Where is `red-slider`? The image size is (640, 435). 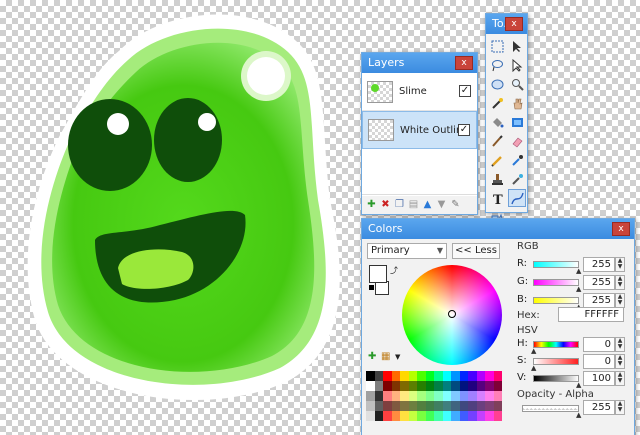
red-slider is located at coordinates (556, 264).